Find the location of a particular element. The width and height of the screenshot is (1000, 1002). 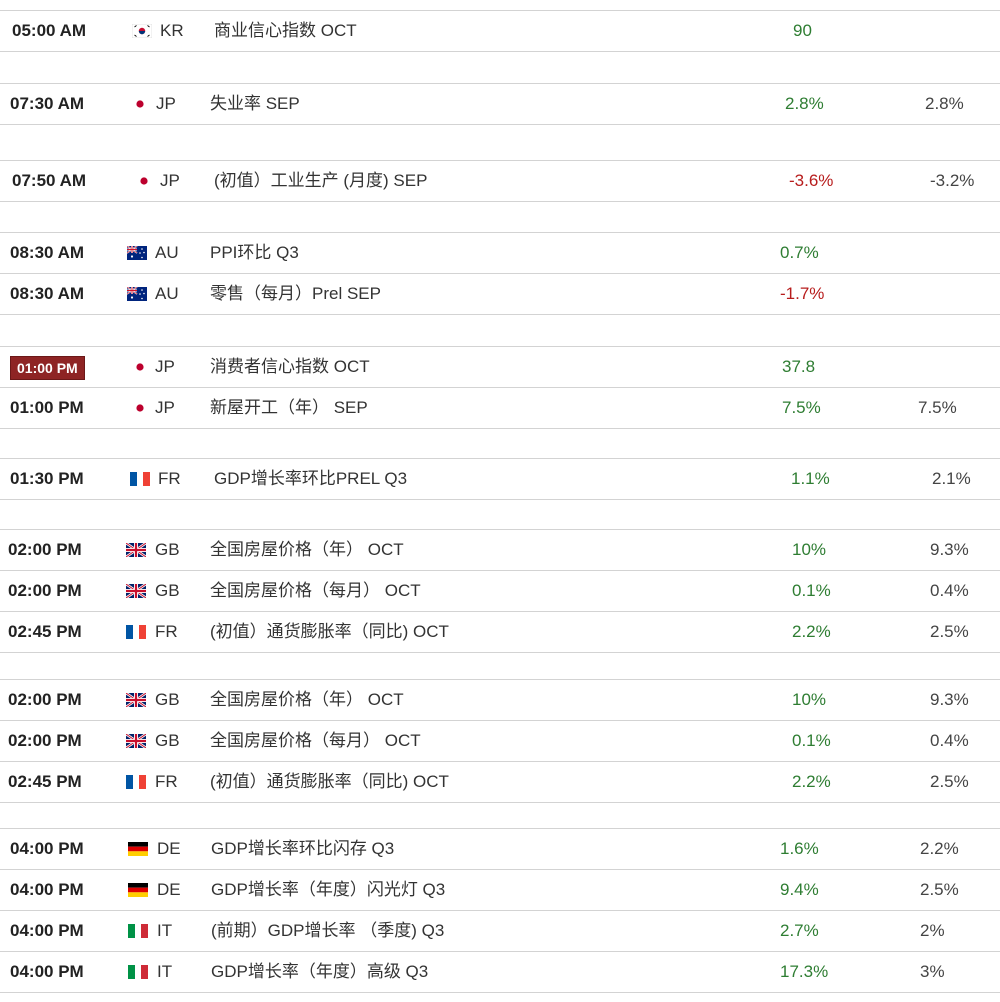

country-code: GB is located at coordinates (167, 590).